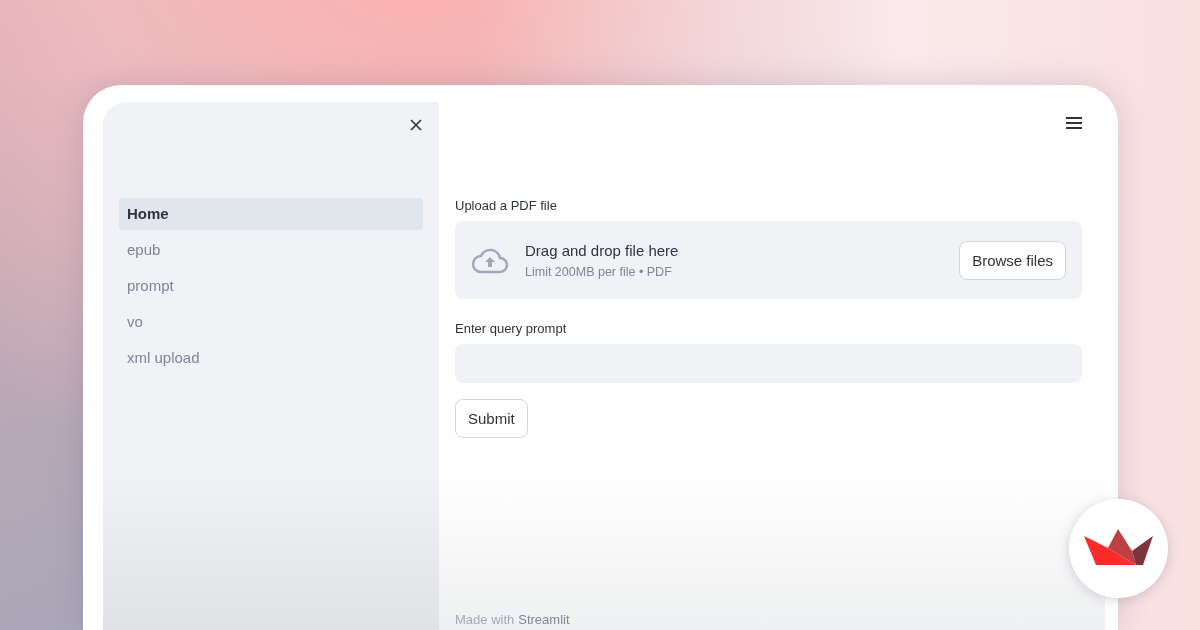 This screenshot has height=630, width=1200. Describe the element at coordinates (416, 125) in the screenshot. I see `close-icon` at that location.